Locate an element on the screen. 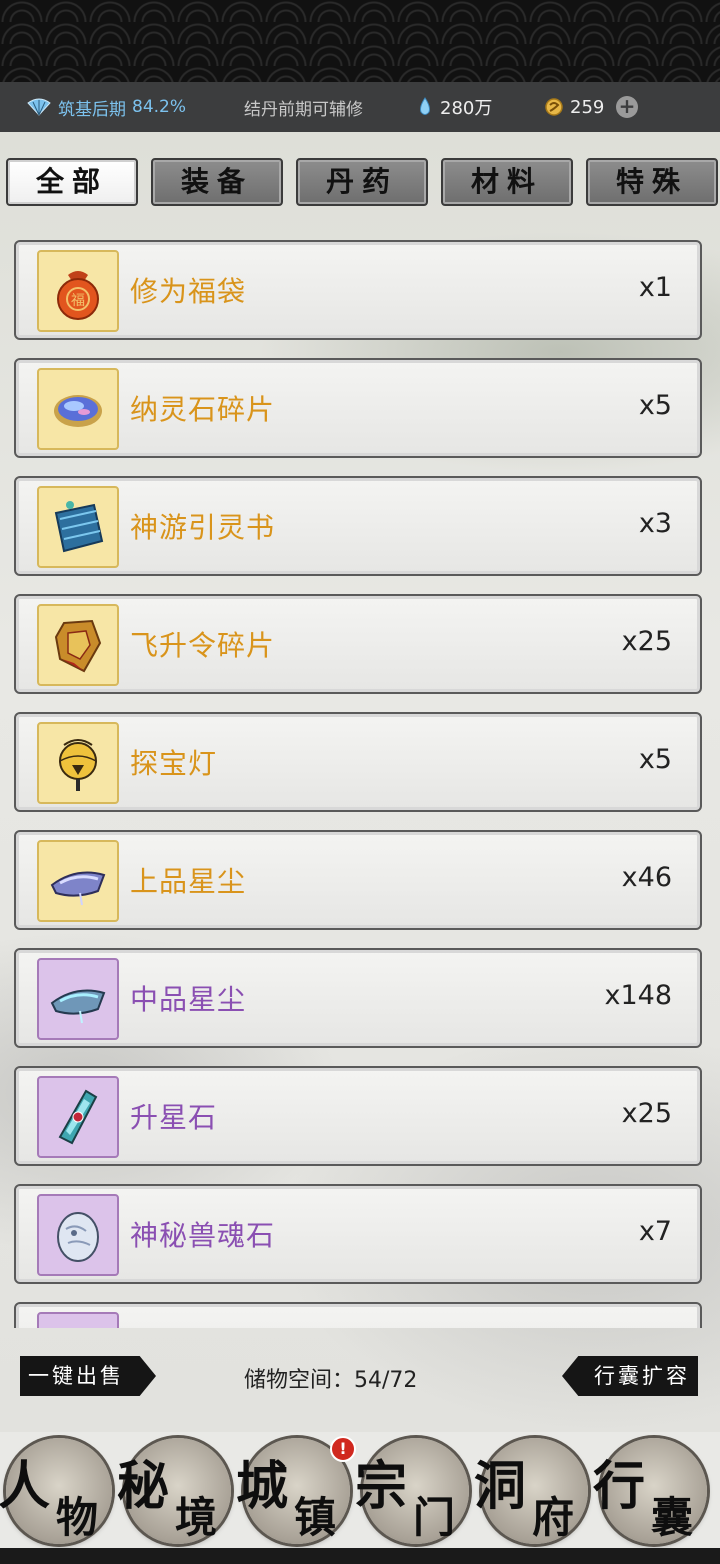  list-item: 神秘兽魂石 x7 is located at coordinates (358, 1234).